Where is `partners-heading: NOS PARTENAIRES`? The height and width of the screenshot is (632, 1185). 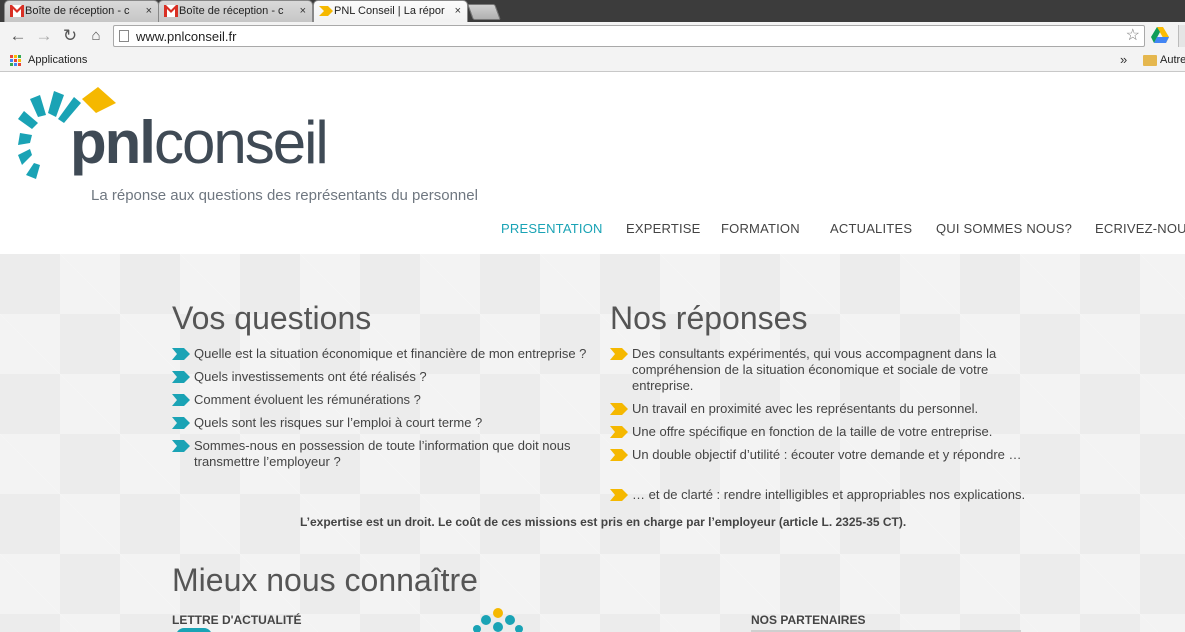 partners-heading: NOS PARTENAIRES is located at coordinates (808, 620).